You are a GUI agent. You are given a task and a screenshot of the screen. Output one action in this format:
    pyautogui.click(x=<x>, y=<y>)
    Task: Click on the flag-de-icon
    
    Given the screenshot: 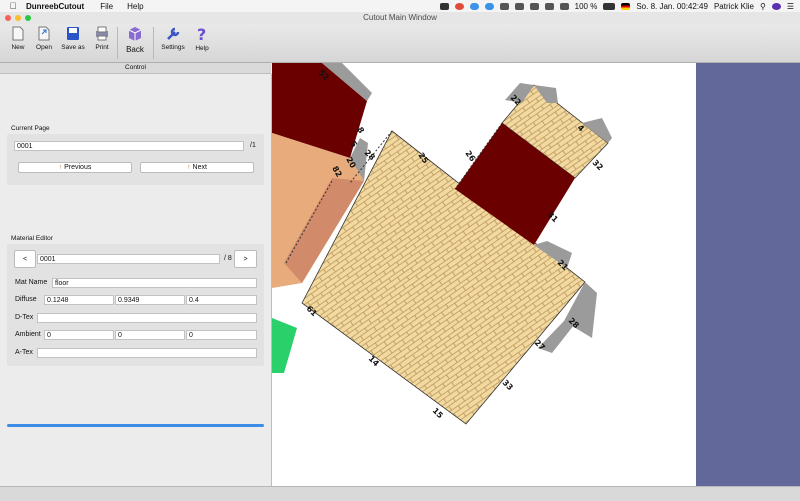 What is the action you would take?
    pyautogui.click(x=626, y=6)
    